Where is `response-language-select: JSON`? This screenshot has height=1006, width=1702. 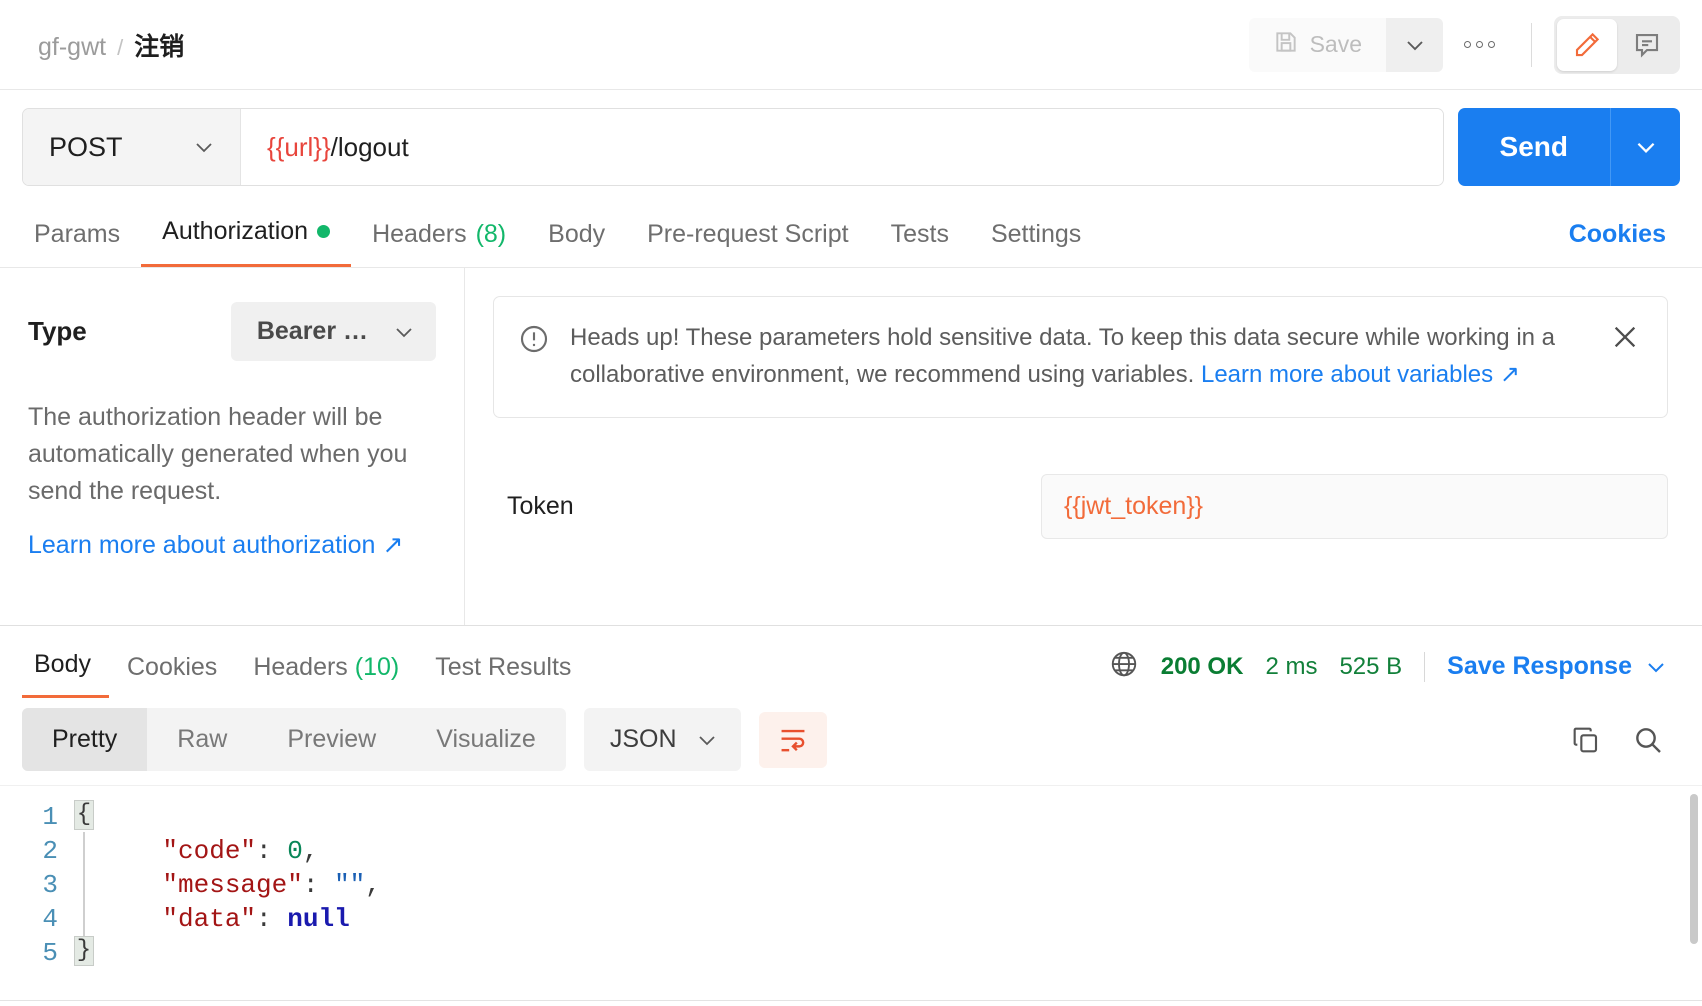
response-language-select: JSON is located at coordinates (662, 739).